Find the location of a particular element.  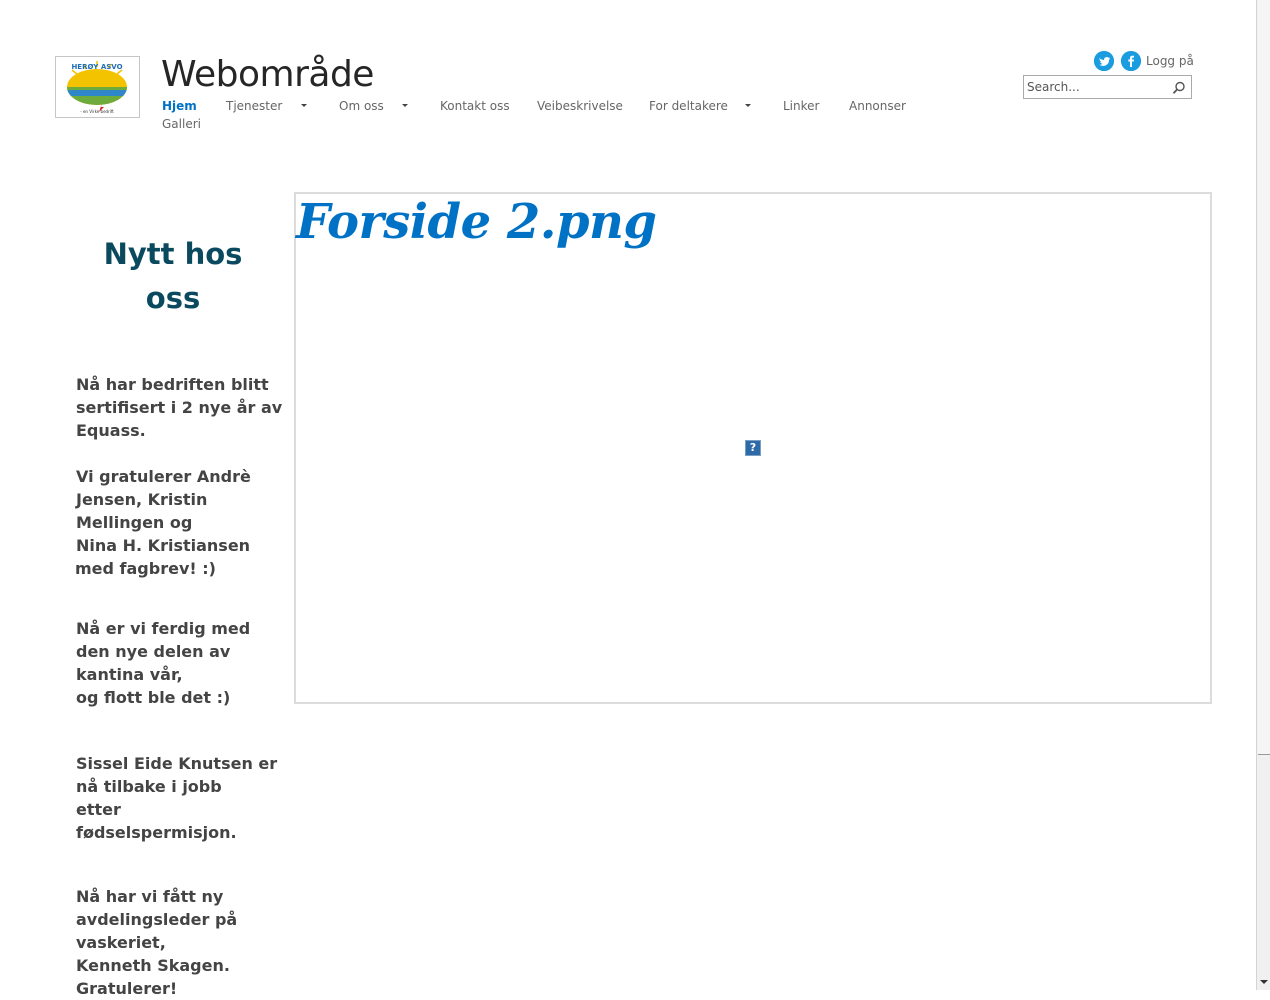

news-line: etter is located at coordinates (98, 809).